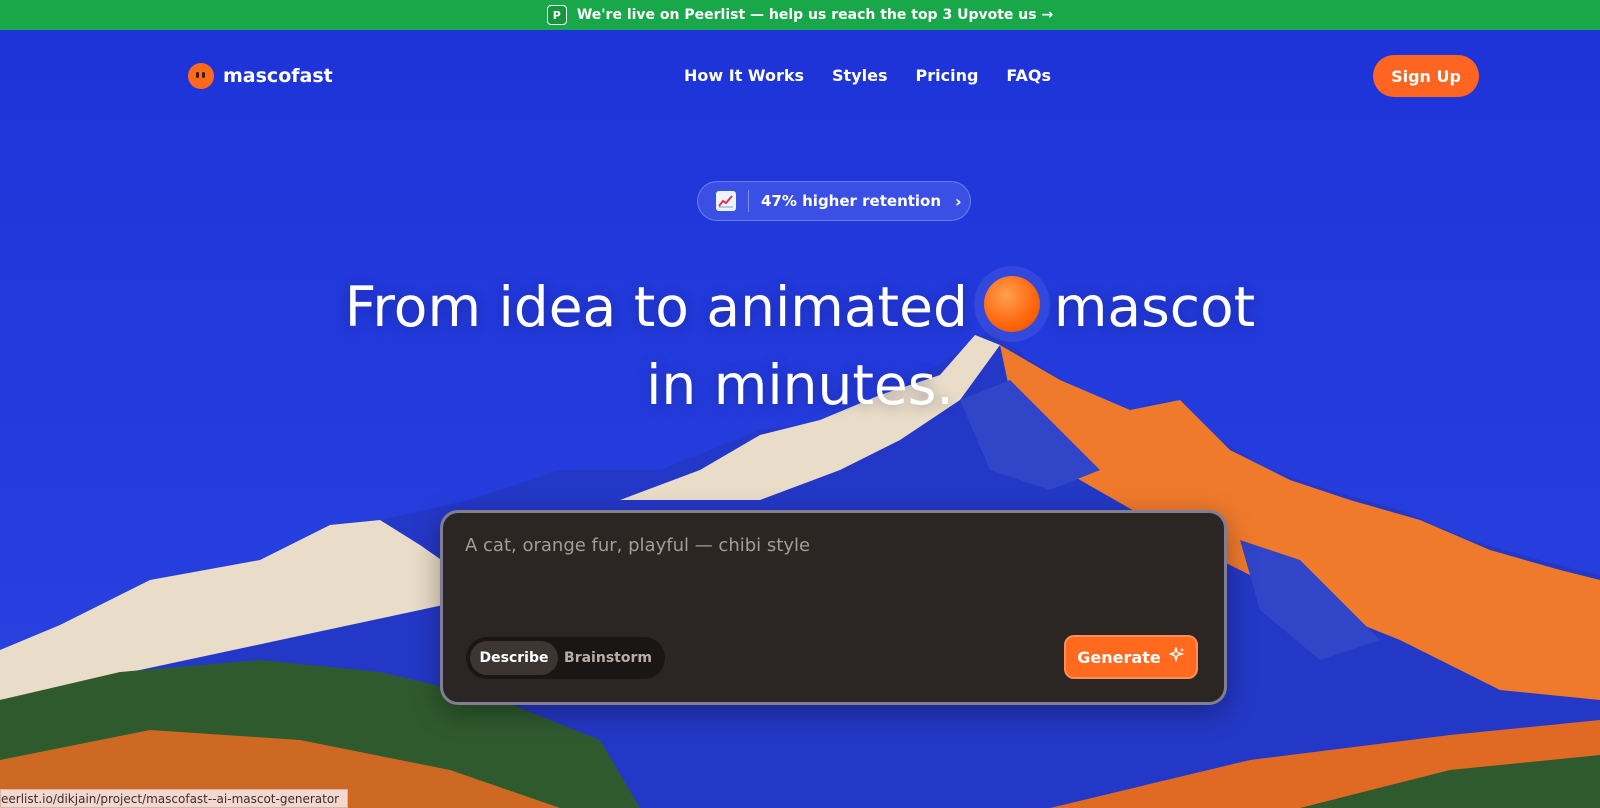  I want to click on prompt-composer: Describe Brainstorm Generate, so click(833, 607).